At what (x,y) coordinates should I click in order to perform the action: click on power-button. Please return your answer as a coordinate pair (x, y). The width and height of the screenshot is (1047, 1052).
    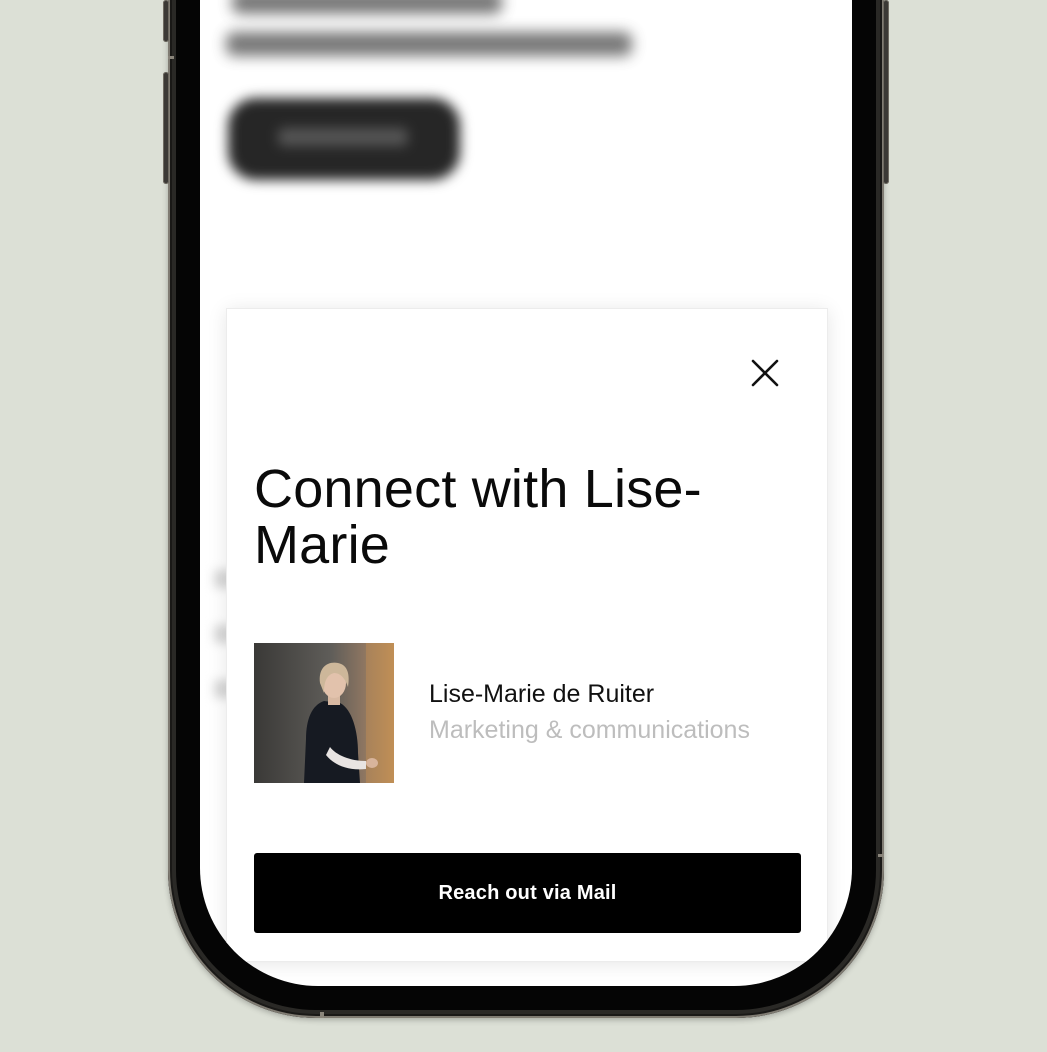
    Looking at the image, I should click on (886, 92).